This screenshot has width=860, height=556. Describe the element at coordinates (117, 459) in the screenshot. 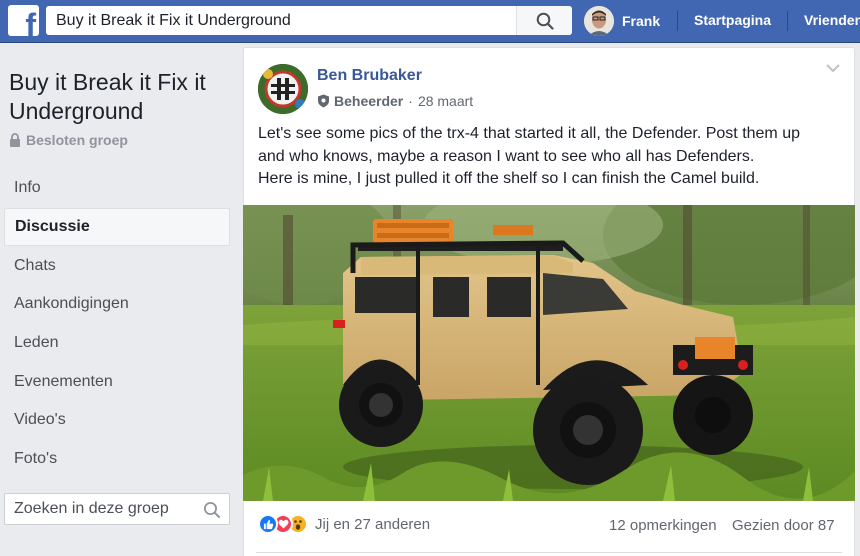

I see `sidebar-item-fotos: Foto's` at that location.